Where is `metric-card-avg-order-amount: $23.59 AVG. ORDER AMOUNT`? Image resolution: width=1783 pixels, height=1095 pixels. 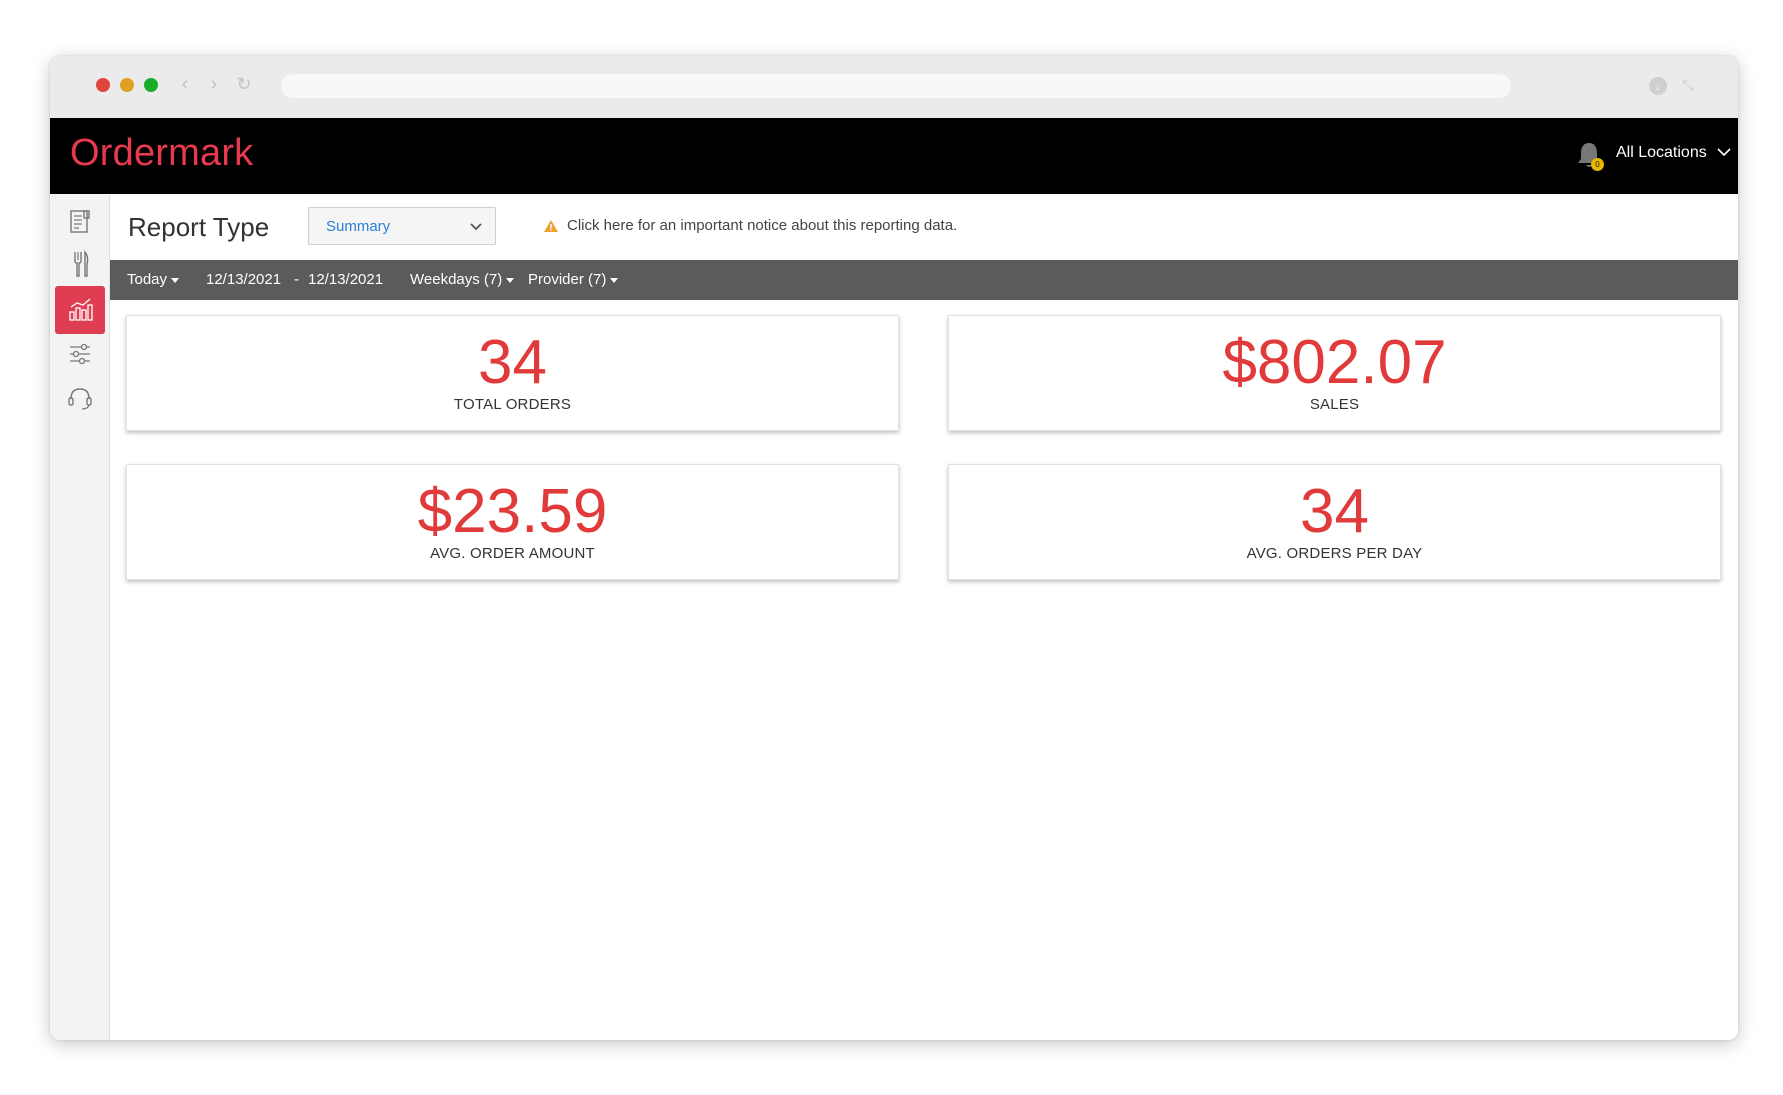 metric-card-avg-order-amount: $23.59 AVG. ORDER AMOUNT is located at coordinates (512, 522).